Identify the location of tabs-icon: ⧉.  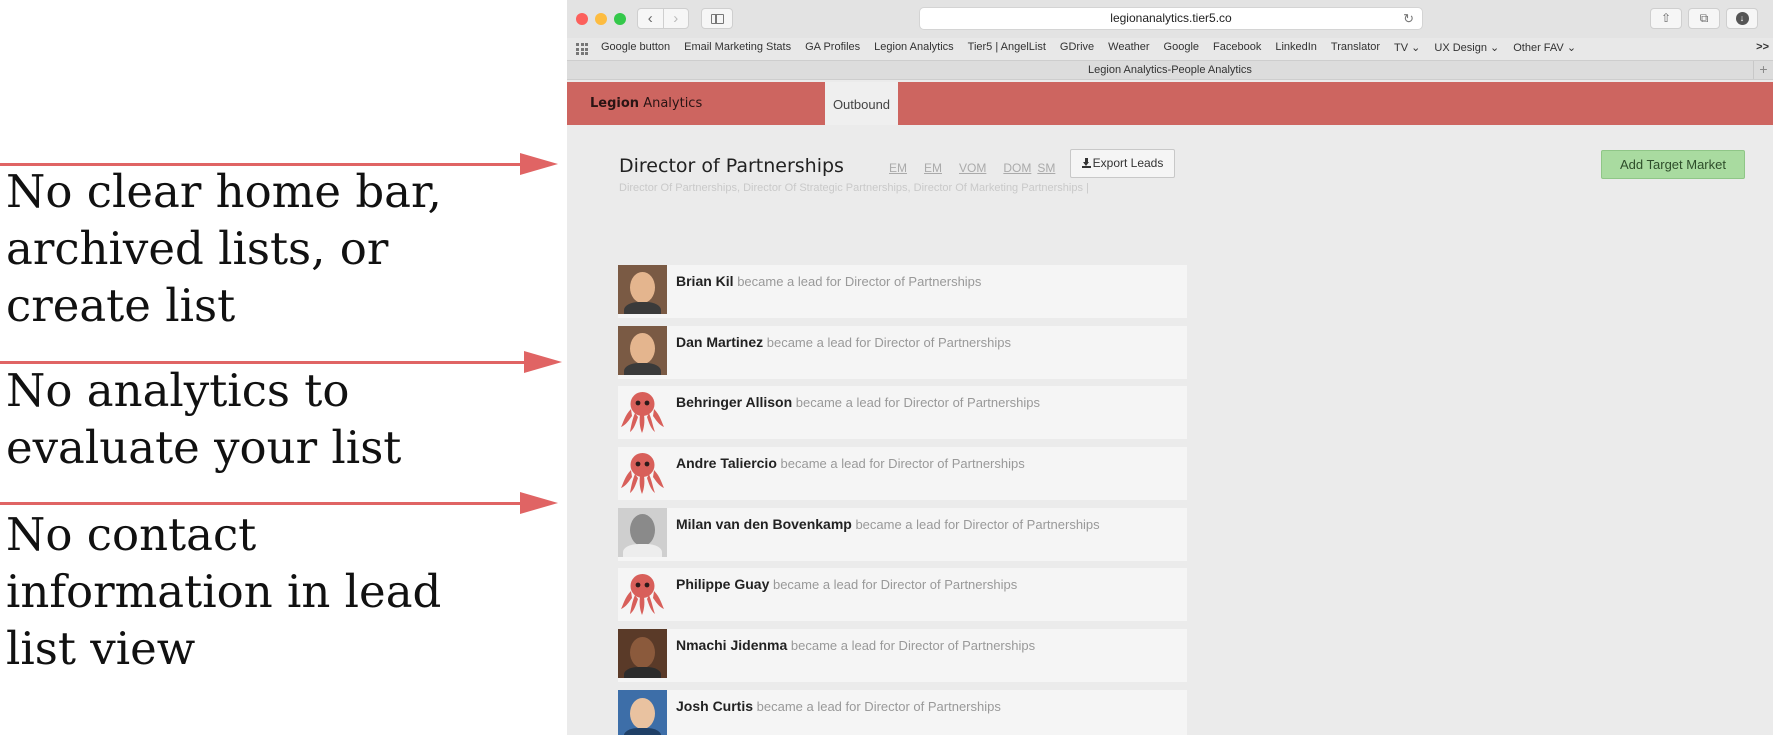
(1704, 18).